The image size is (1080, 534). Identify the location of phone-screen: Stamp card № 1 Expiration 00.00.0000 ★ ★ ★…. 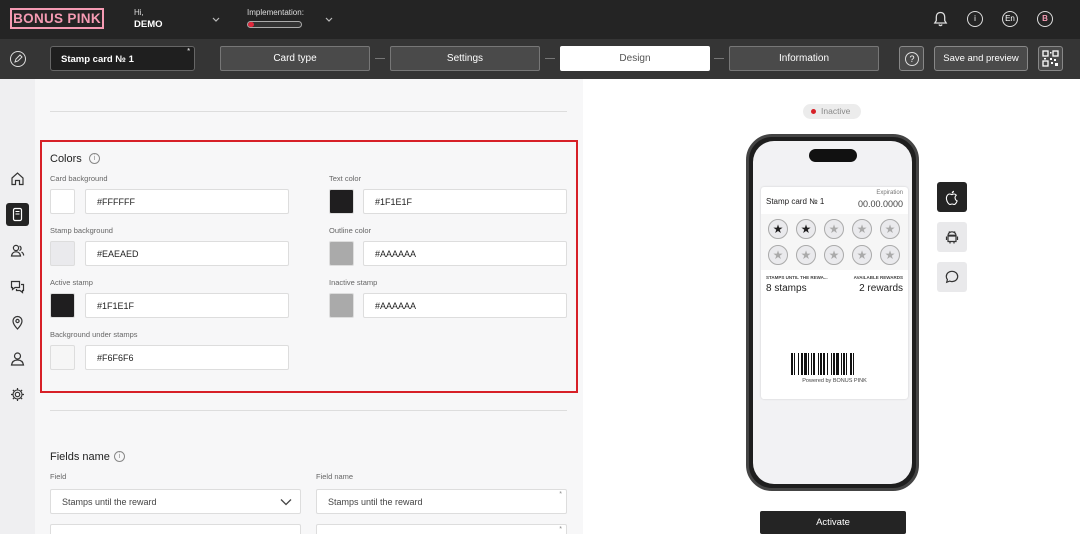
(832, 312).